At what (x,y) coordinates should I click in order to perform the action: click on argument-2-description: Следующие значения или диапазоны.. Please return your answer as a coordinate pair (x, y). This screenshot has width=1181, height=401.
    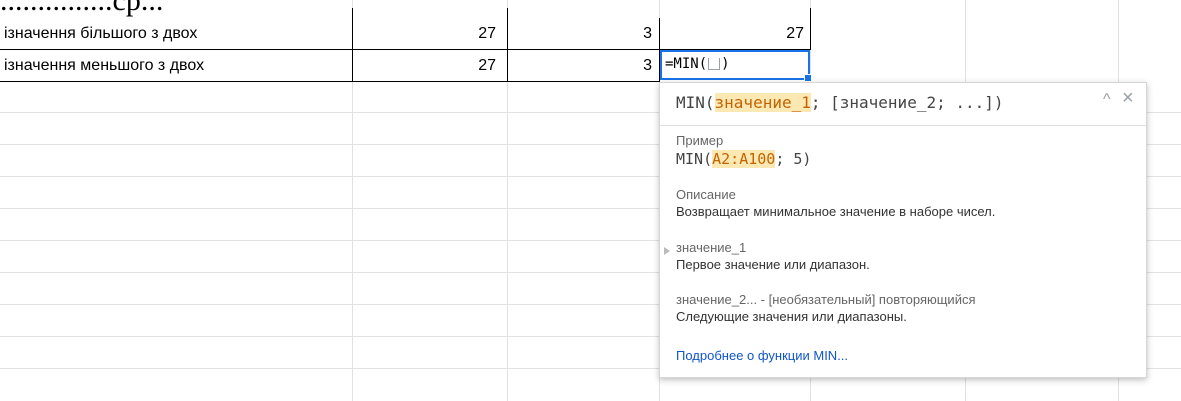
    Looking at the image, I should click on (791, 316).